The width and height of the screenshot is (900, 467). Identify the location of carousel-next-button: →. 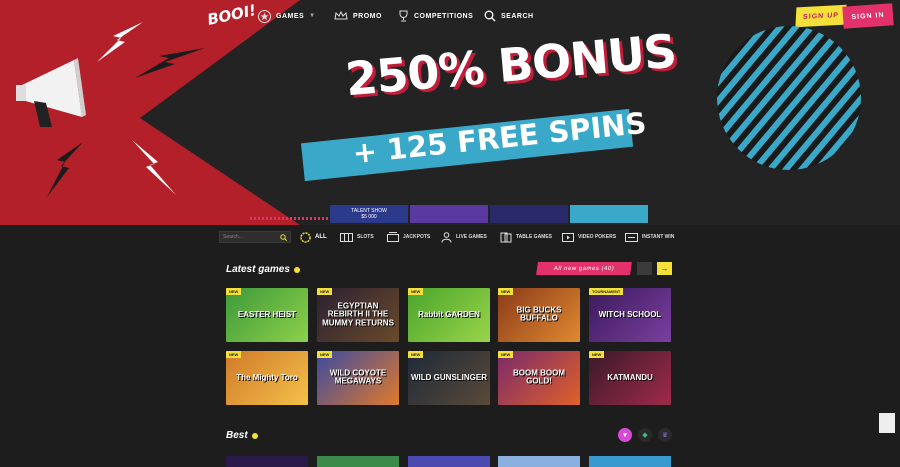
(664, 268).